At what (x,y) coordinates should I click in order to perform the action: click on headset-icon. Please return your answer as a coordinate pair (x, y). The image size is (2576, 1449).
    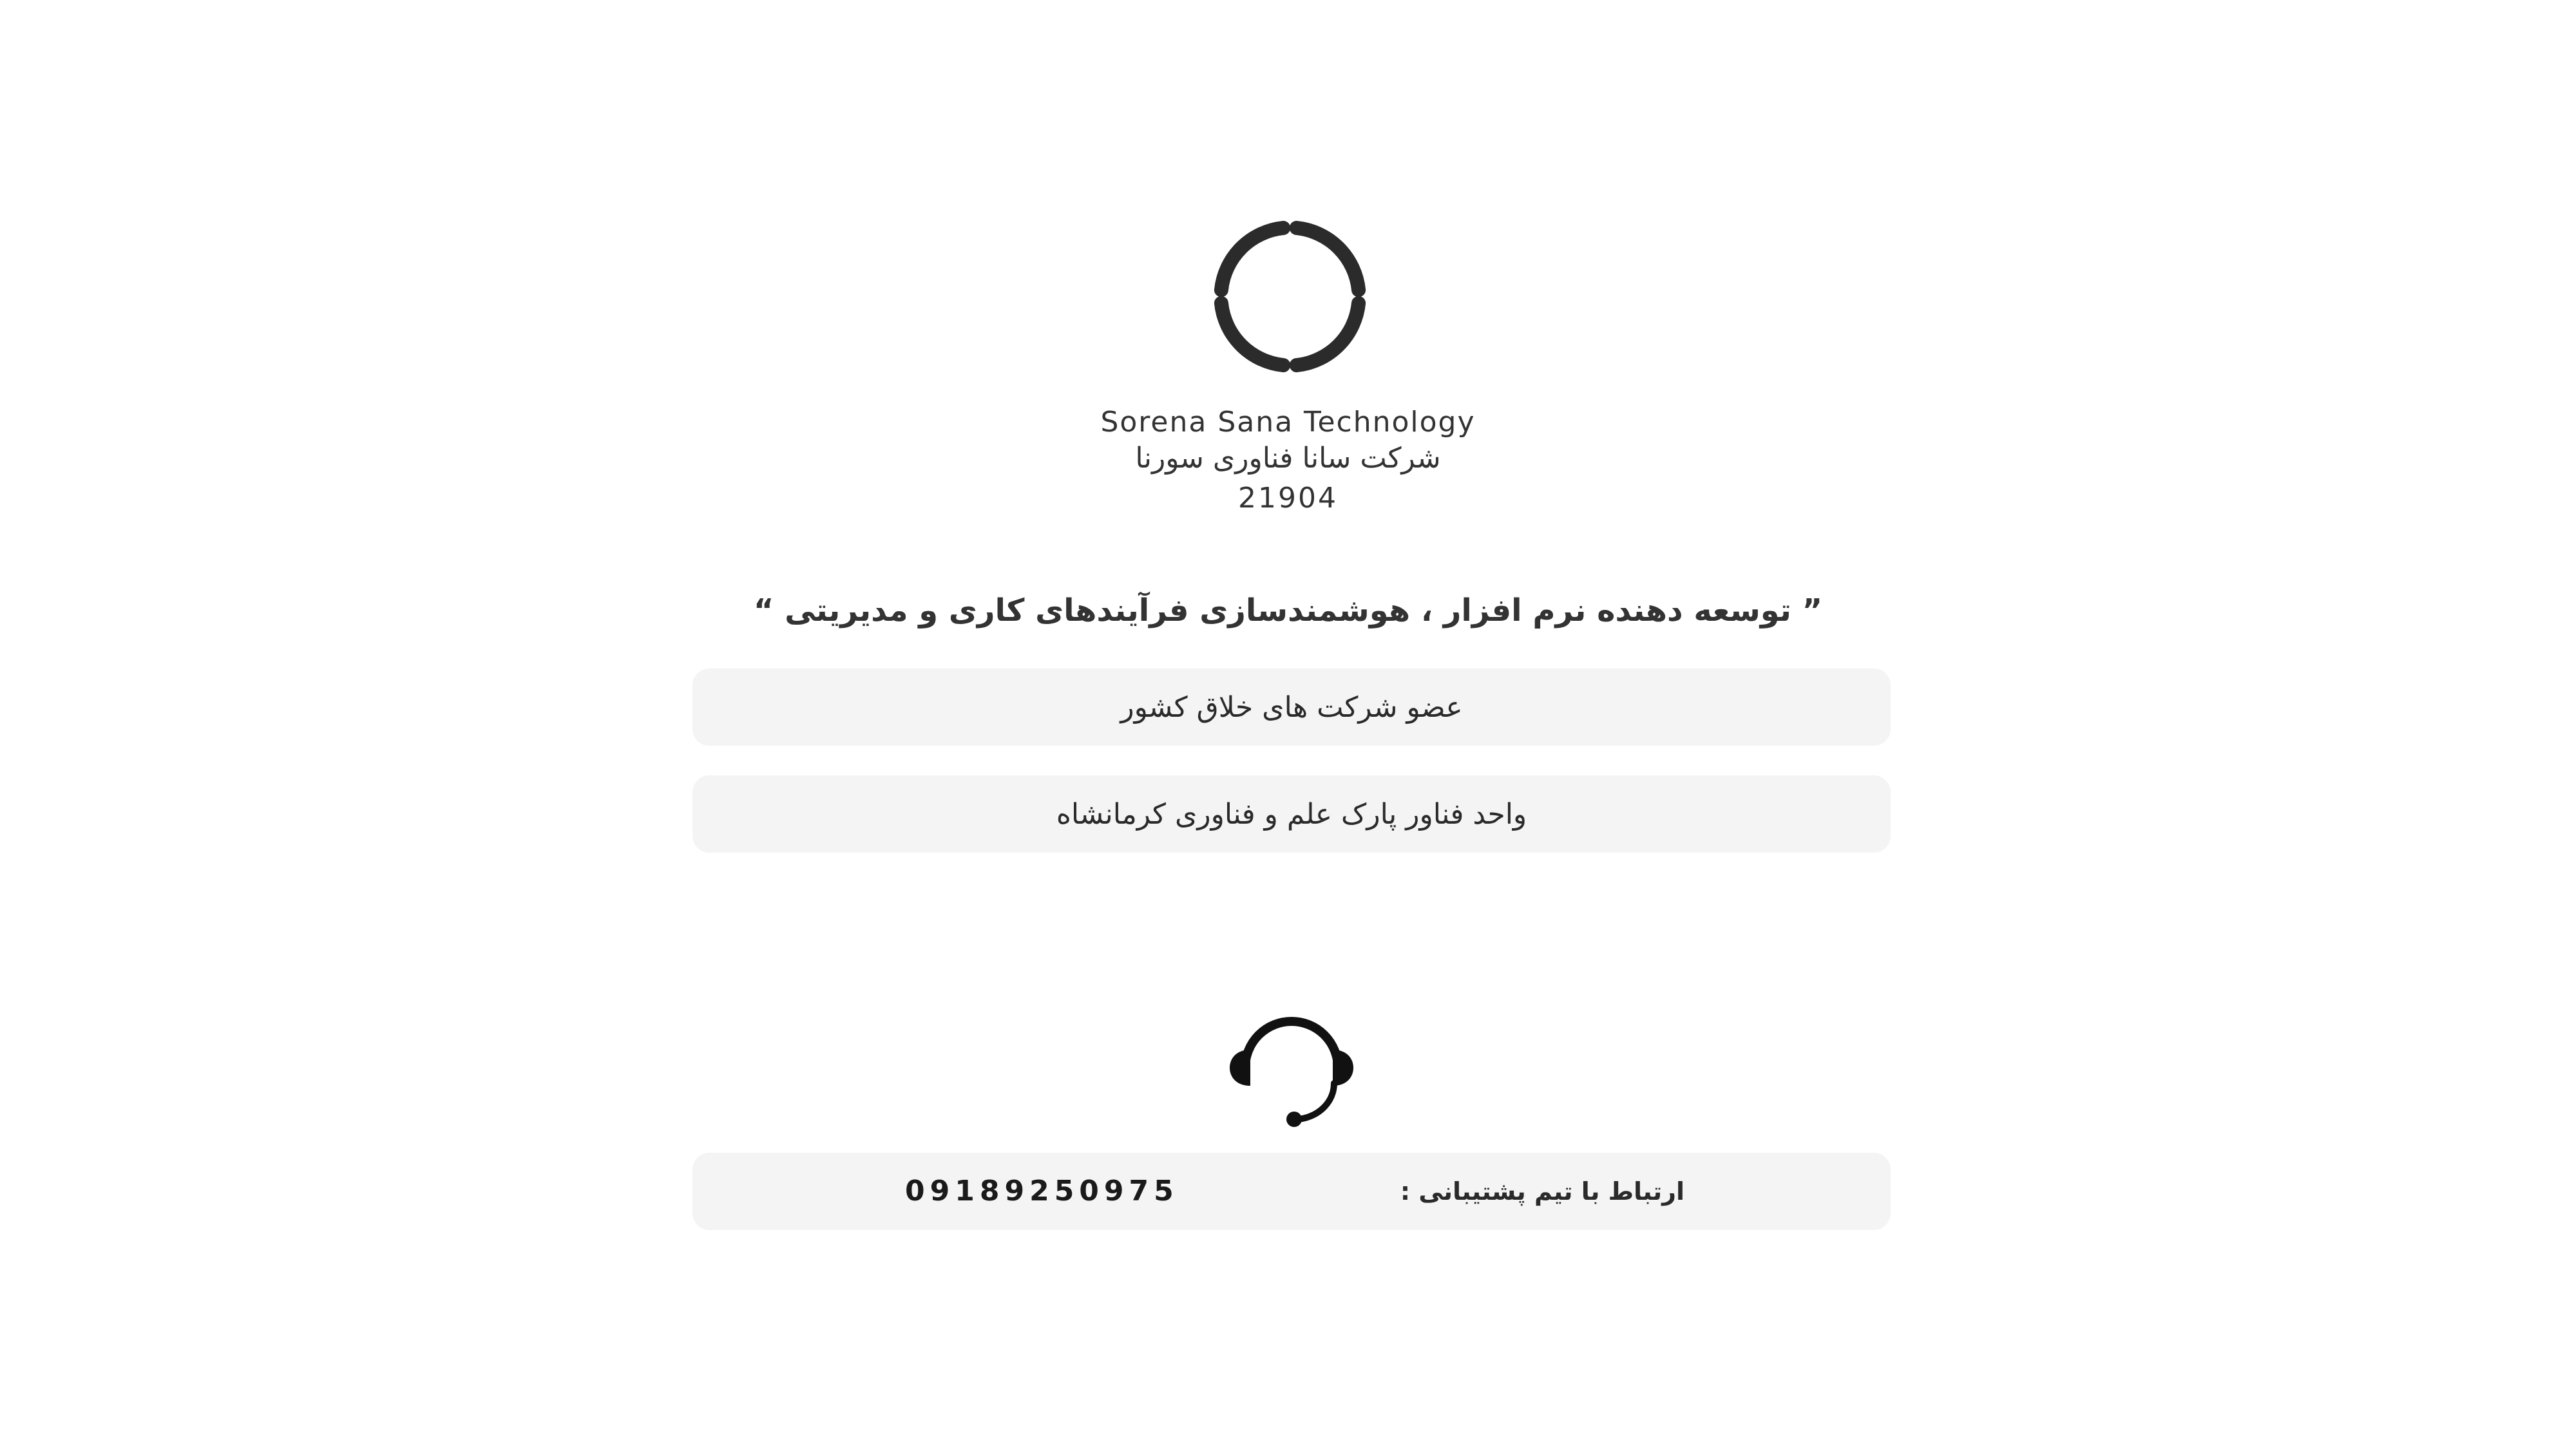
    Looking at the image, I should click on (1291, 1072).